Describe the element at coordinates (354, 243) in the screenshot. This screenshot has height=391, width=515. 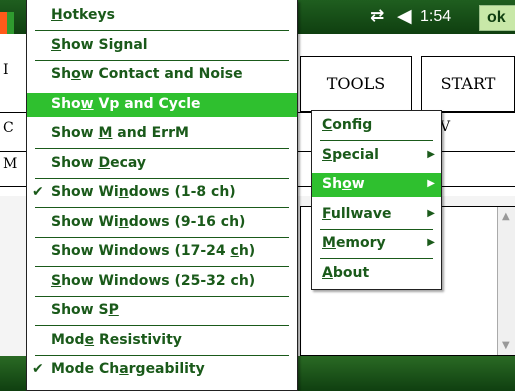
I see `submenu-item-label: Memory` at that location.